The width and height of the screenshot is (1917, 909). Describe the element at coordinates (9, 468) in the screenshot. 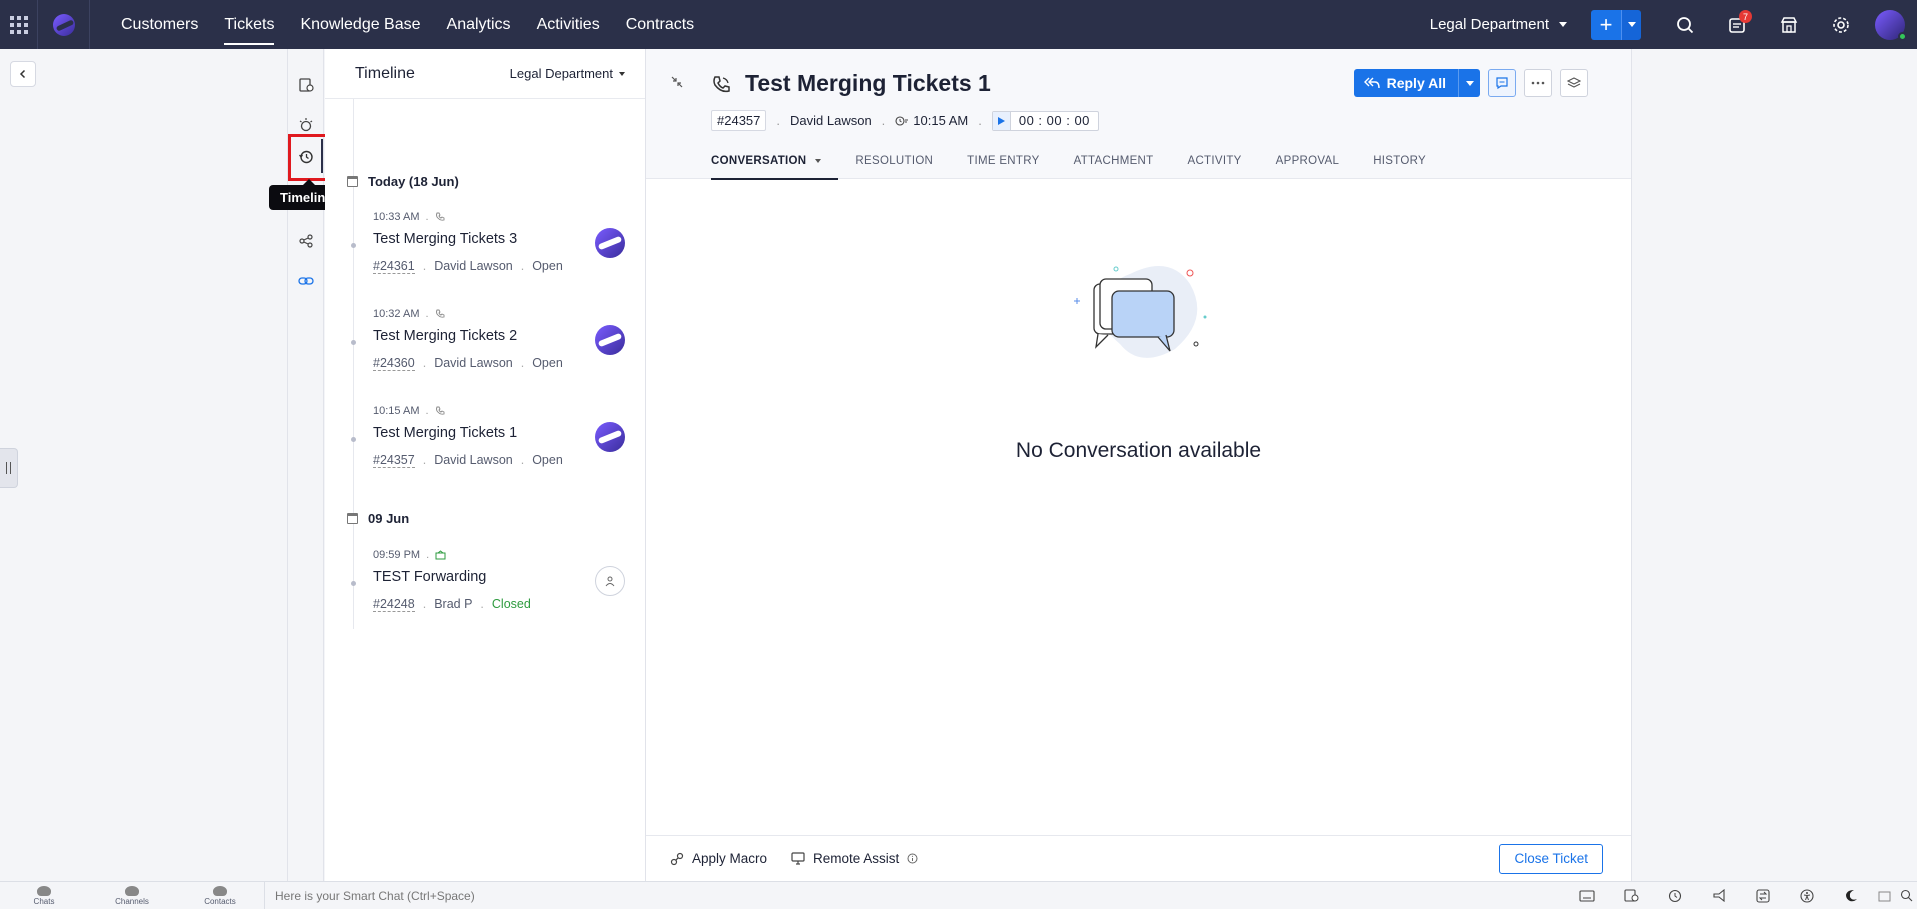

I see `panel-resize-handle` at that location.